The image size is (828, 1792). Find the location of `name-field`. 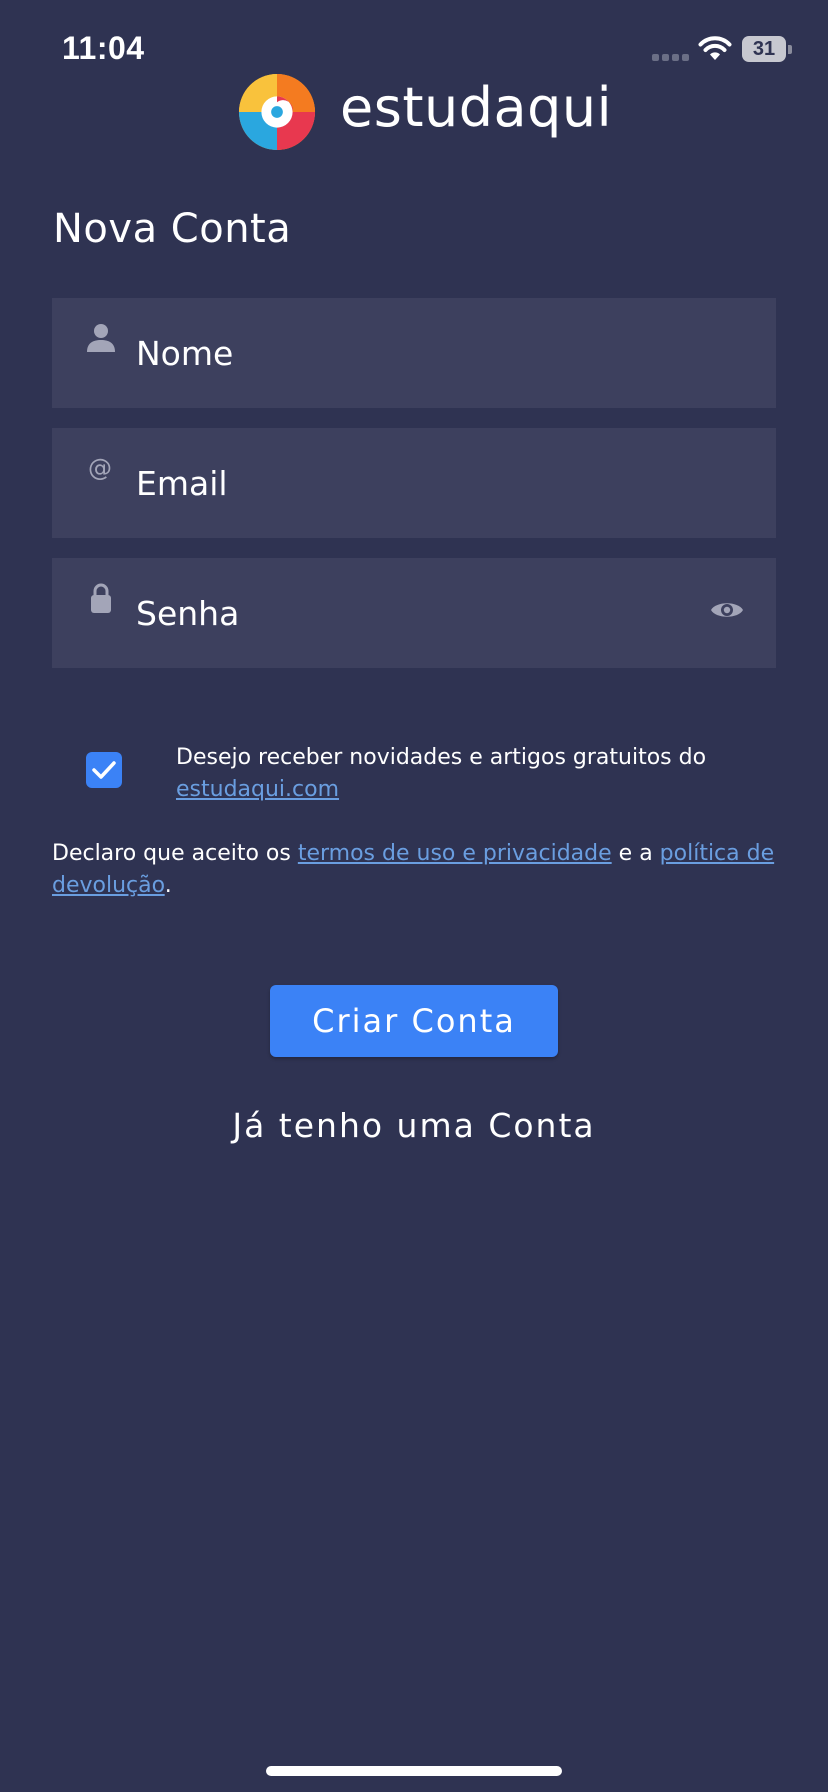

name-field is located at coordinates (414, 353).